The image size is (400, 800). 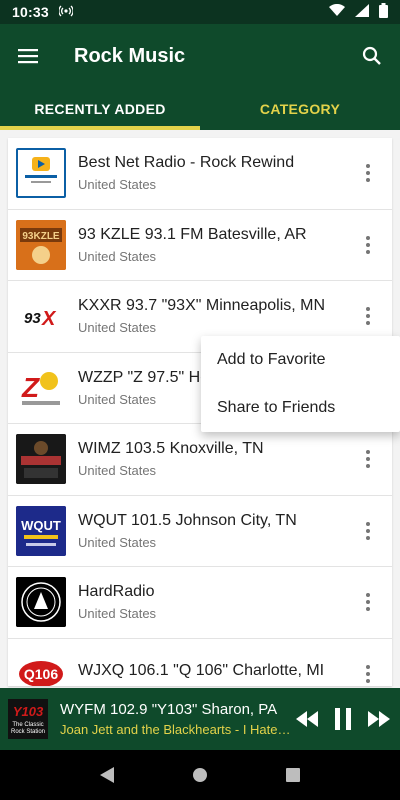 I want to click on list-item: WIMZ 103.5 Knoxville, TN United States, so click(x=200, y=460).